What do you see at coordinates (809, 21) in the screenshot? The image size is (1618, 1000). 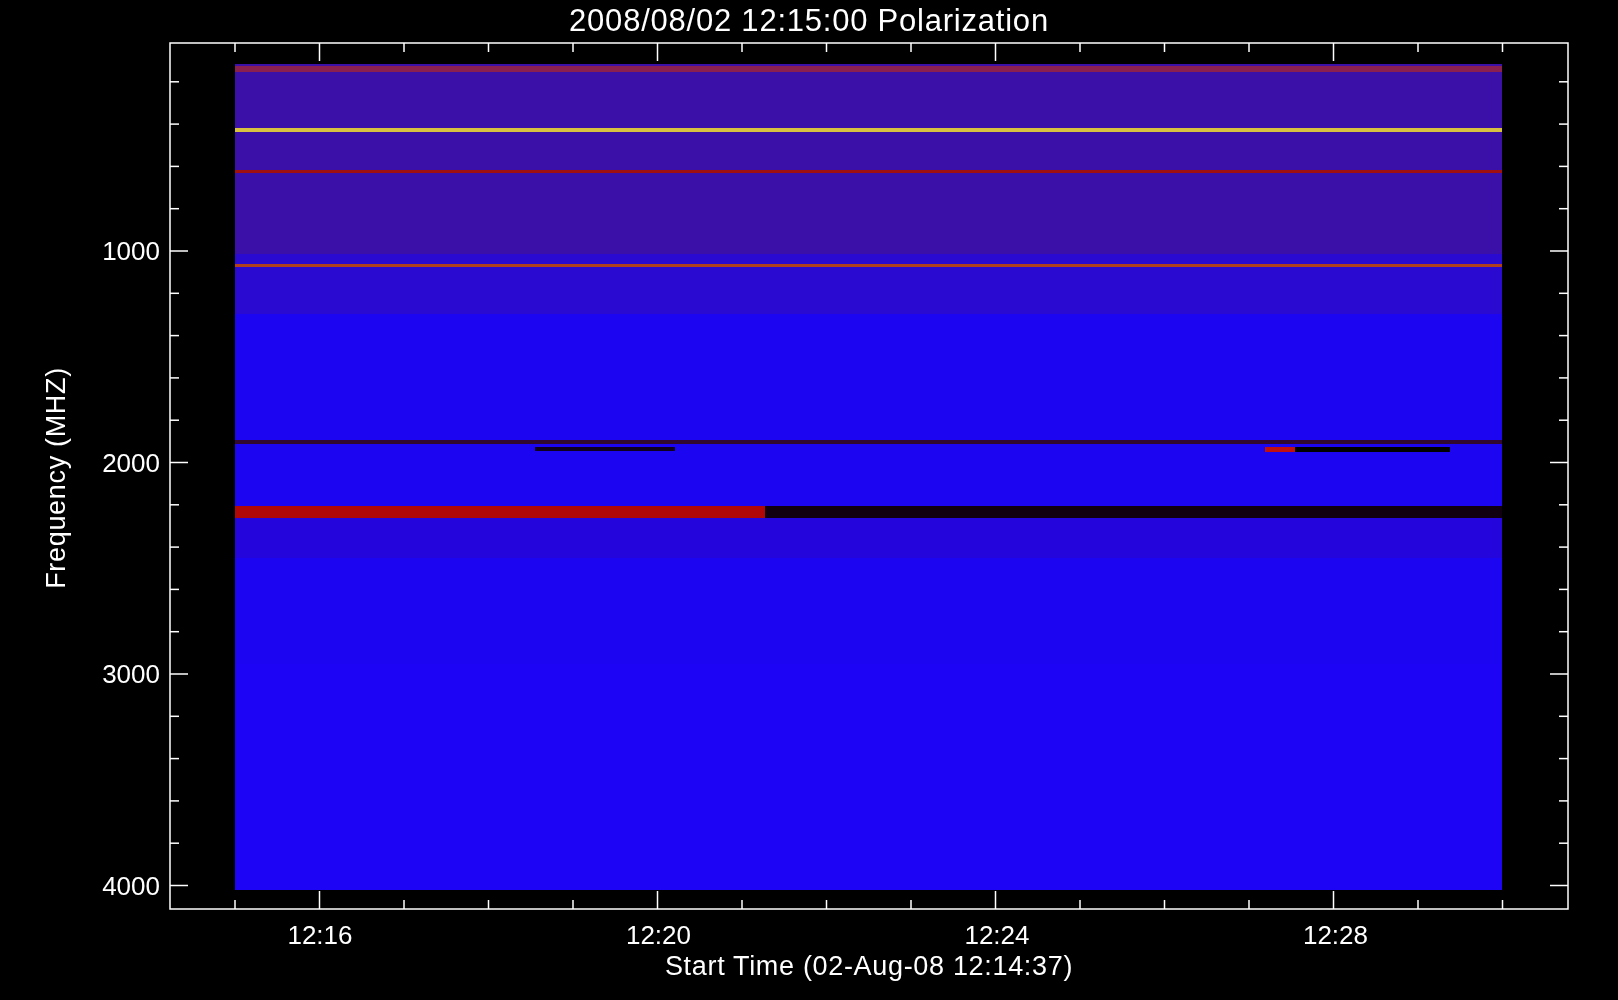 I see `plot-title: 2008/08/02 12:15:00 Polarization` at bounding box center [809, 21].